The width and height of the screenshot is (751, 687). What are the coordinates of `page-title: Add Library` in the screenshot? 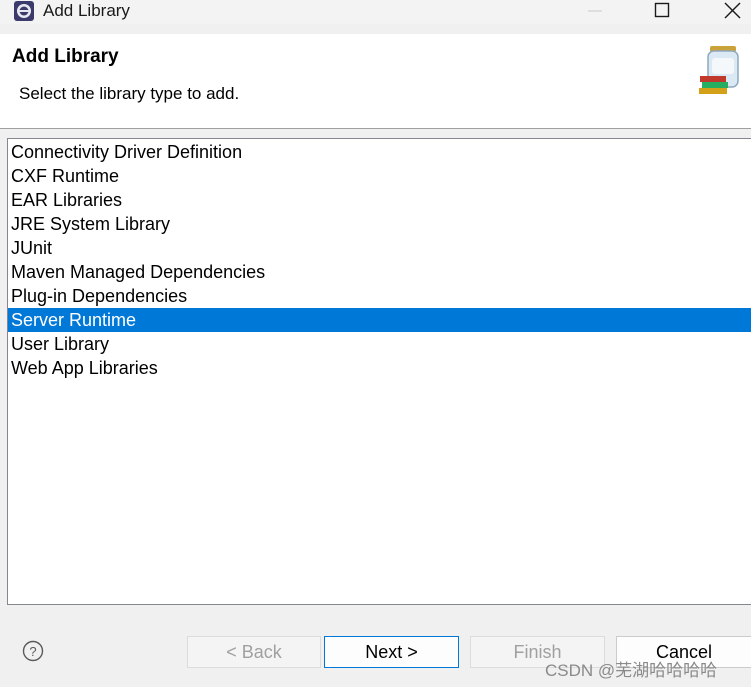 It's located at (65, 56).